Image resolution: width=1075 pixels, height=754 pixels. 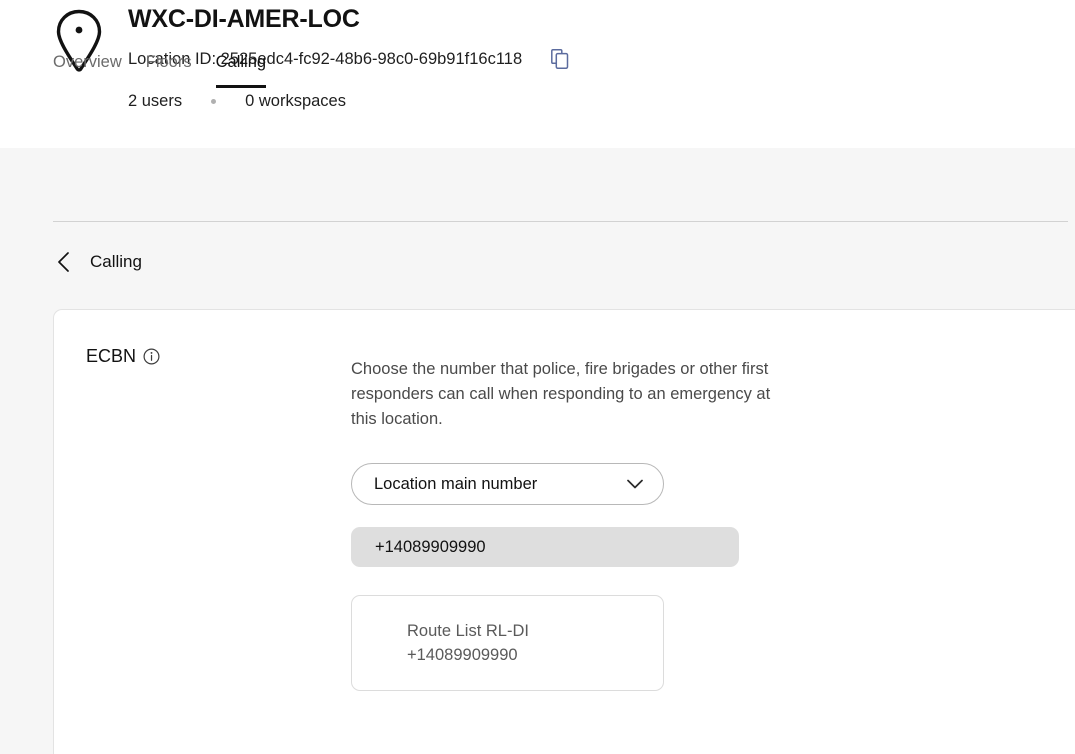 What do you see at coordinates (116, 261) in the screenshot?
I see `back-navigation-label: Calling` at bounding box center [116, 261].